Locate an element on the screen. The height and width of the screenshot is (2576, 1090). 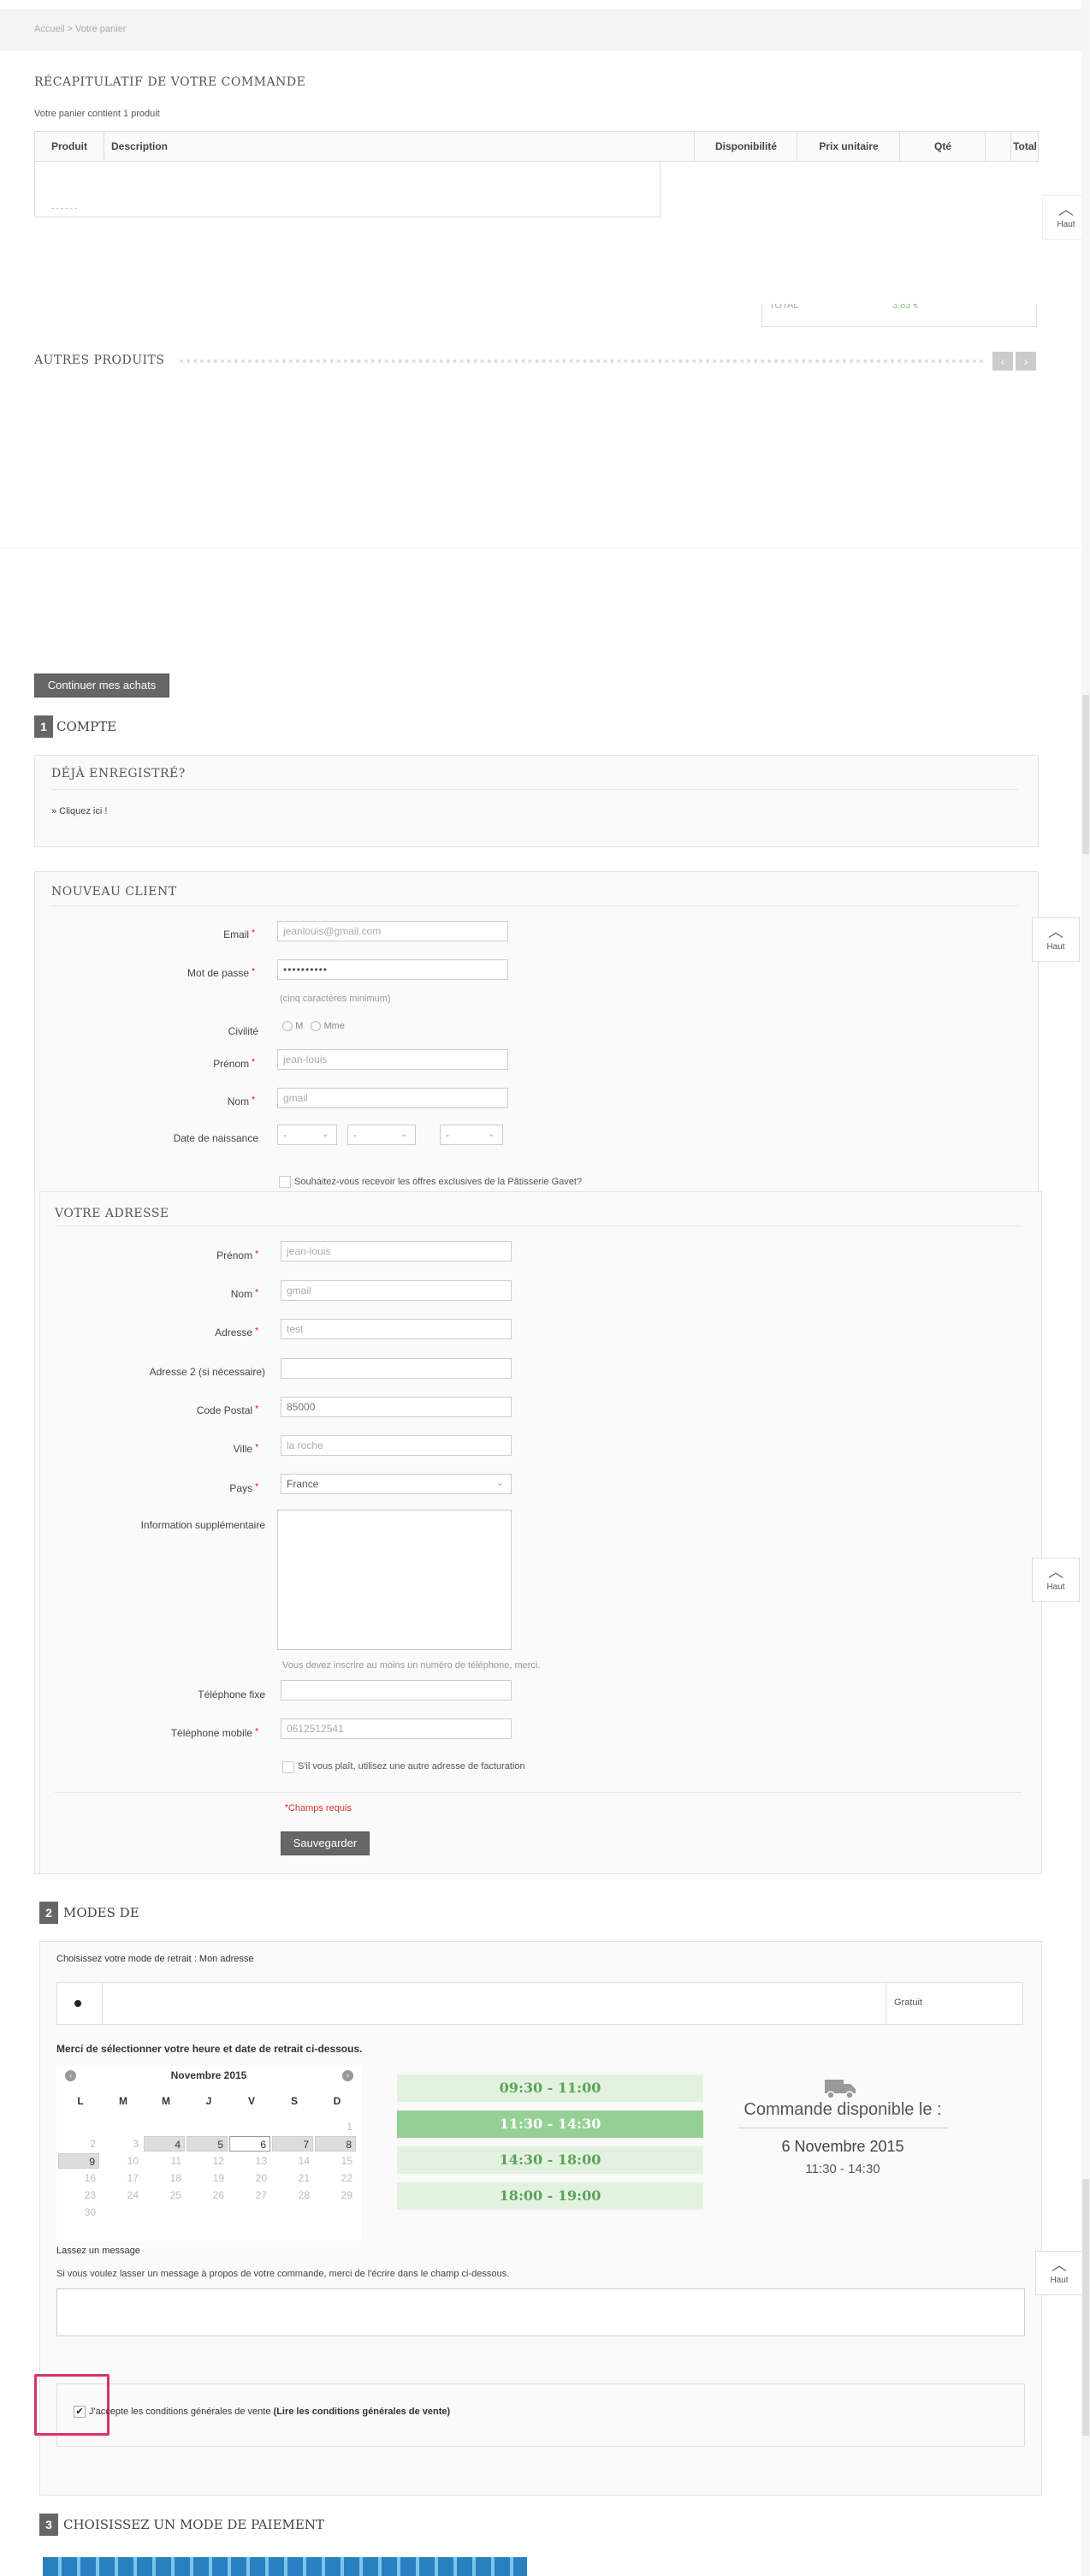
password-hint: (cinq caractères minimum) is located at coordinates (336, 999).